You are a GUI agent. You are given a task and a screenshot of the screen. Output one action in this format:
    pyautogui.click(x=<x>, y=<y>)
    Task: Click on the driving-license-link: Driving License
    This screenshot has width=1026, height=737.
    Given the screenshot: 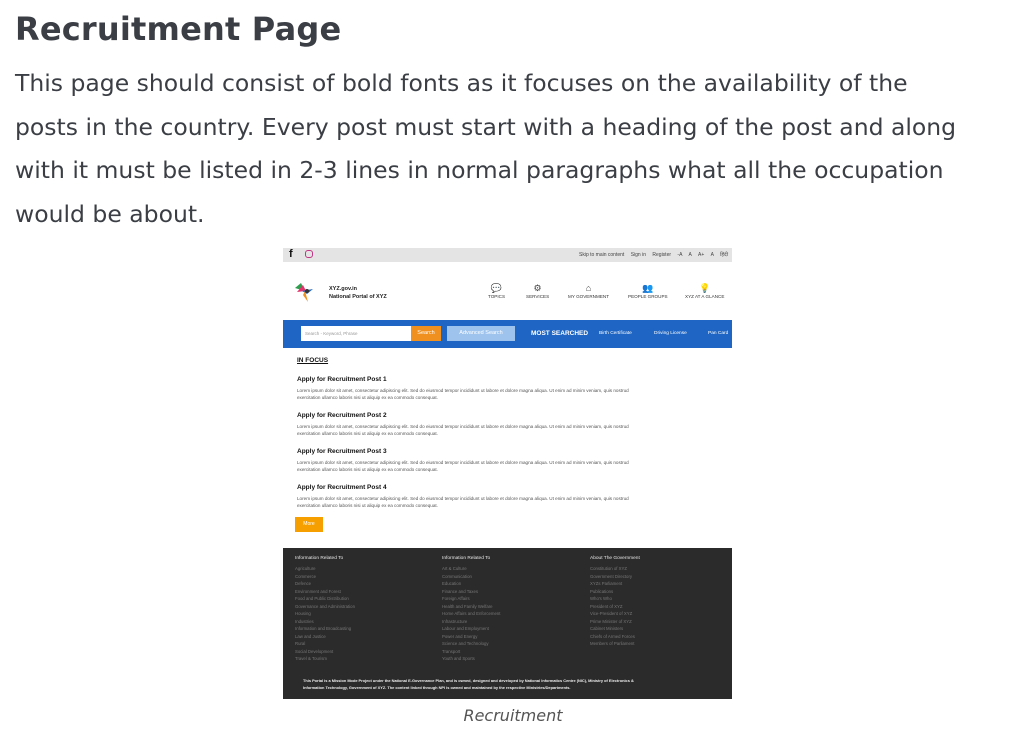 What is the action you would take?
    pyautogui.click(x=670, y=333)
    